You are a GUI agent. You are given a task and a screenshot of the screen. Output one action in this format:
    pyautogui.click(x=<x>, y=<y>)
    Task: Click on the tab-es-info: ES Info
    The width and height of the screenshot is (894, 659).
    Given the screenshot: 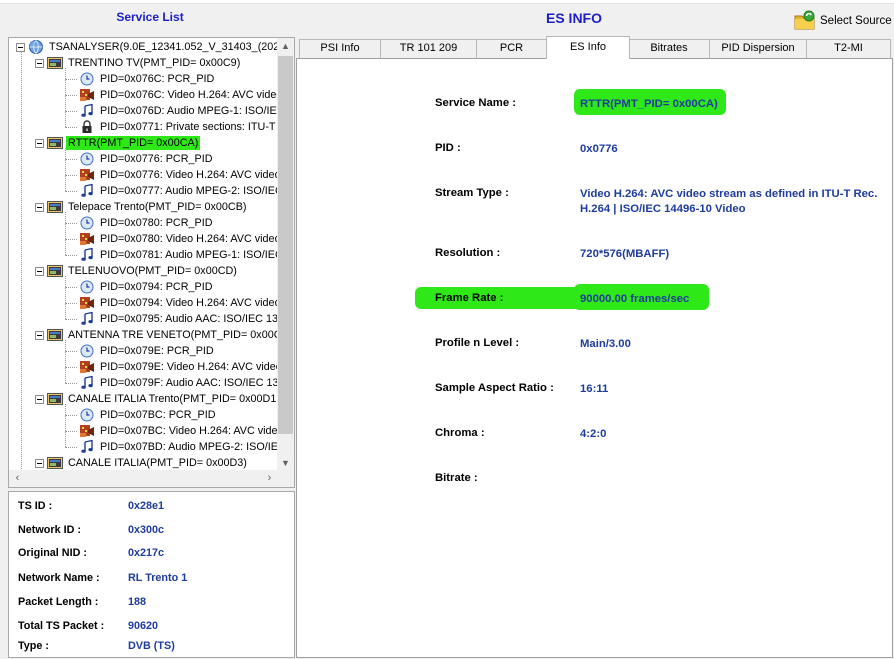 What is the action you would take?
    pyautogui.click(x=588, y=47)
    